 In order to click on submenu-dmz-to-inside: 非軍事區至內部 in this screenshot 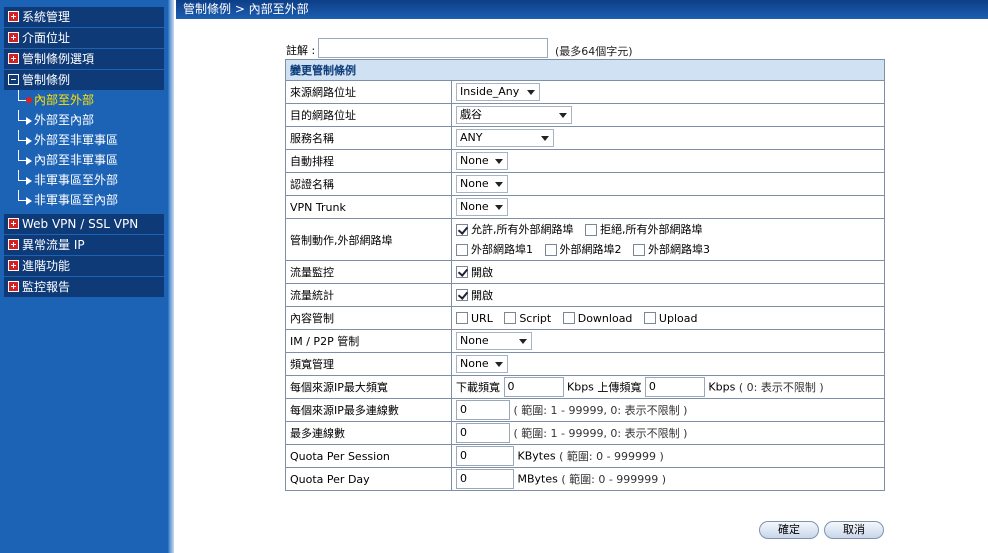, I will do `click(84, 200)`.